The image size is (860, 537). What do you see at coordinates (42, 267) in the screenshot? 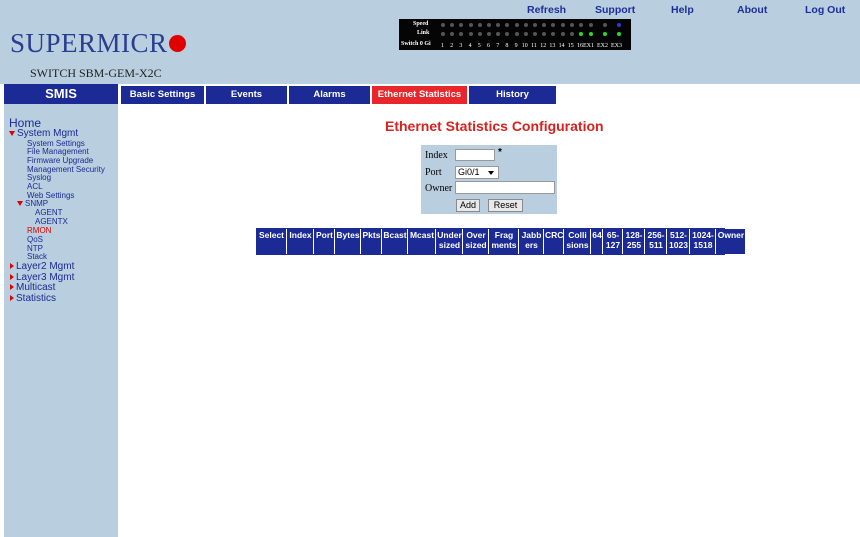
I see `sidebar-item-layer2-mgmt: Layer2 Mgmt` at bounding box center [42, 267].